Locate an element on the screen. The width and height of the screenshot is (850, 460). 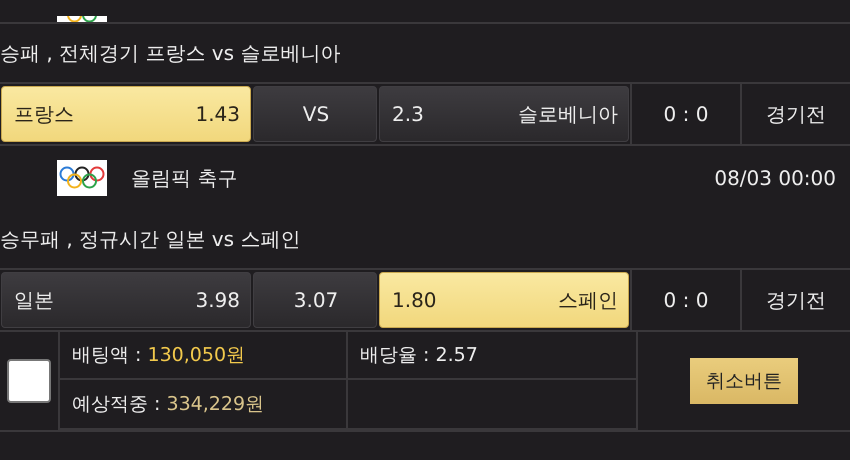
stake-text: 배팅액 : 130,050원 is located at coordinates (159, 355).